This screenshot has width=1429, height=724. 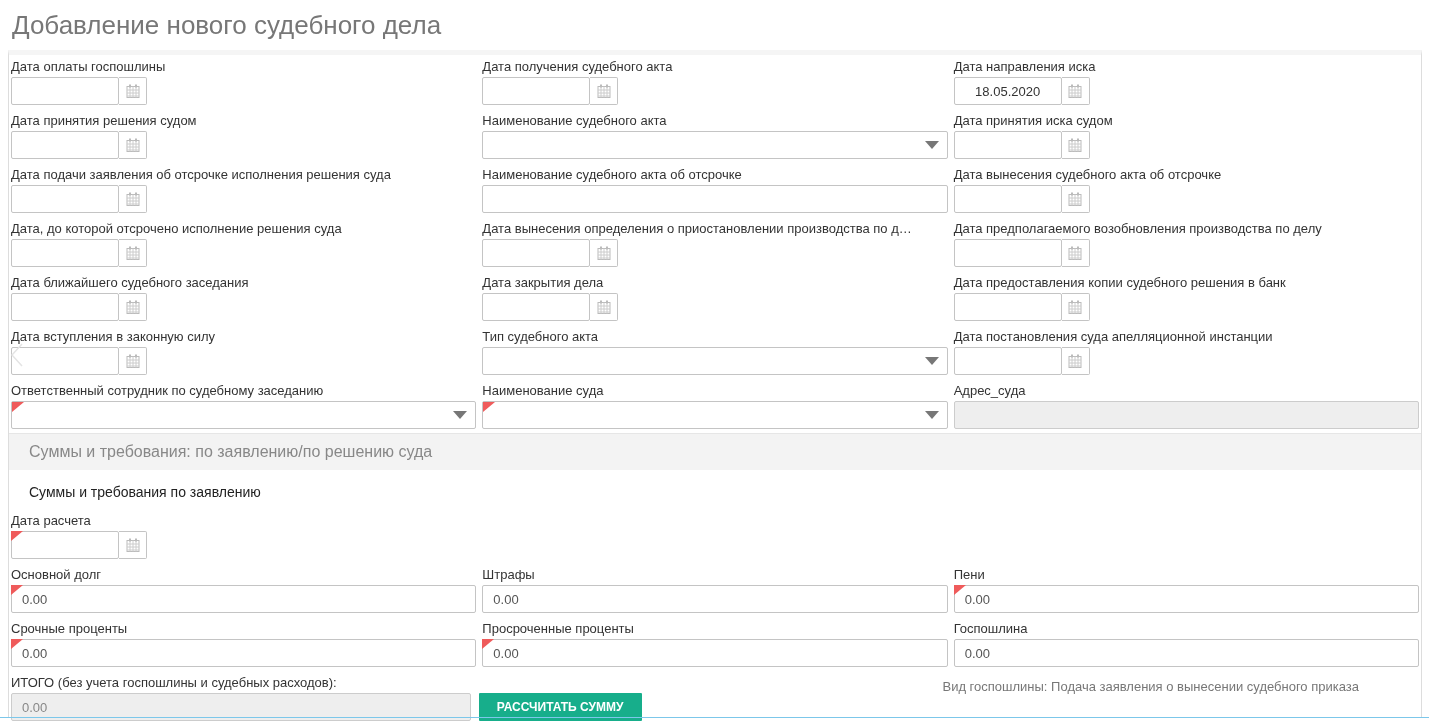 What do you see at coordinates (17, 355) in the screenshot?
I see `chevron-left-icon` at bounding box center [17, 355].